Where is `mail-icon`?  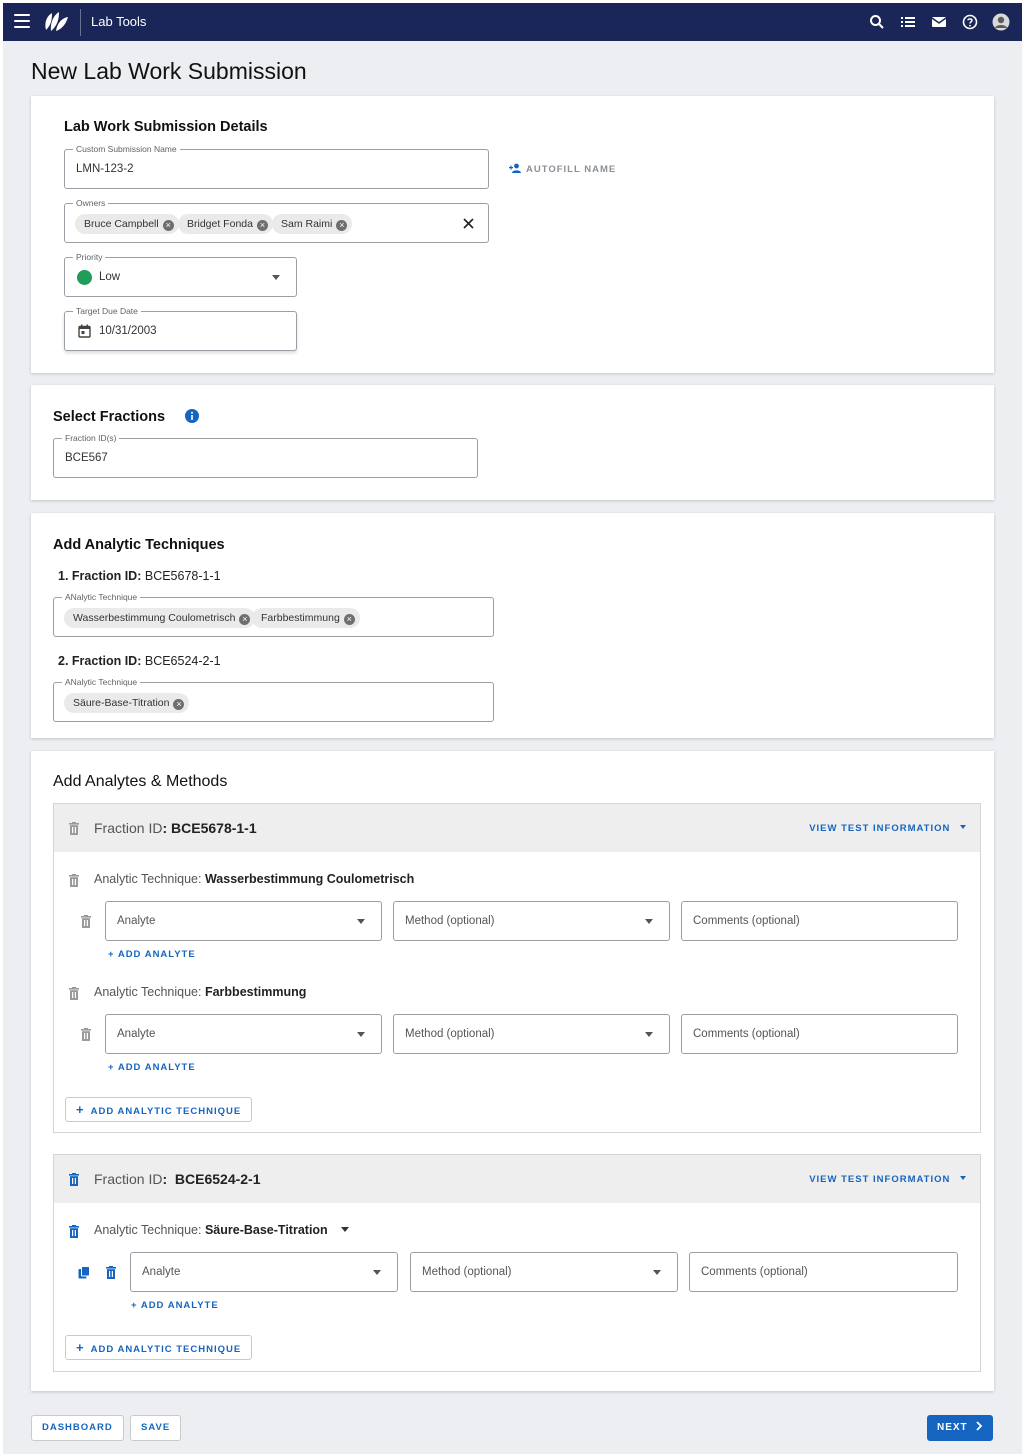 mail-icon is located at coordinates (939, 22).